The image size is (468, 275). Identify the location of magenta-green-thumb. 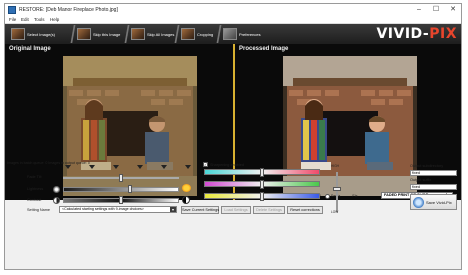
(262, 184).